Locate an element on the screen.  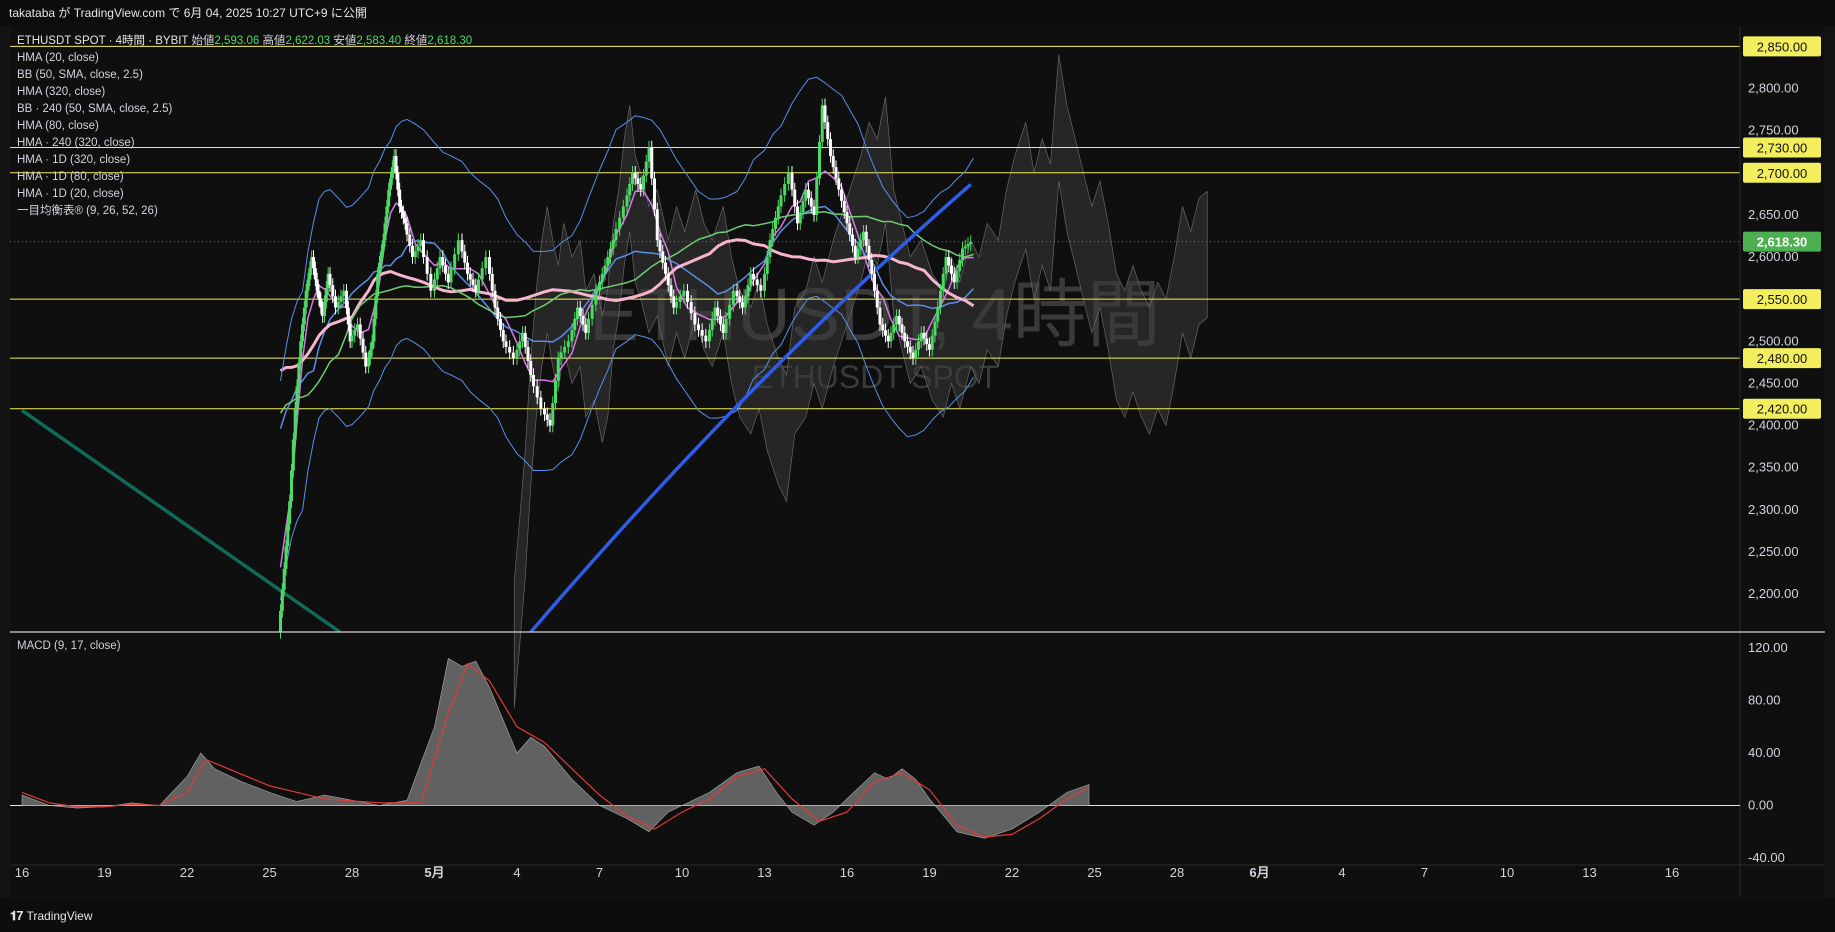
legend-indicator: HMA · 240 (320, close) is located at coordinates (244, 143).